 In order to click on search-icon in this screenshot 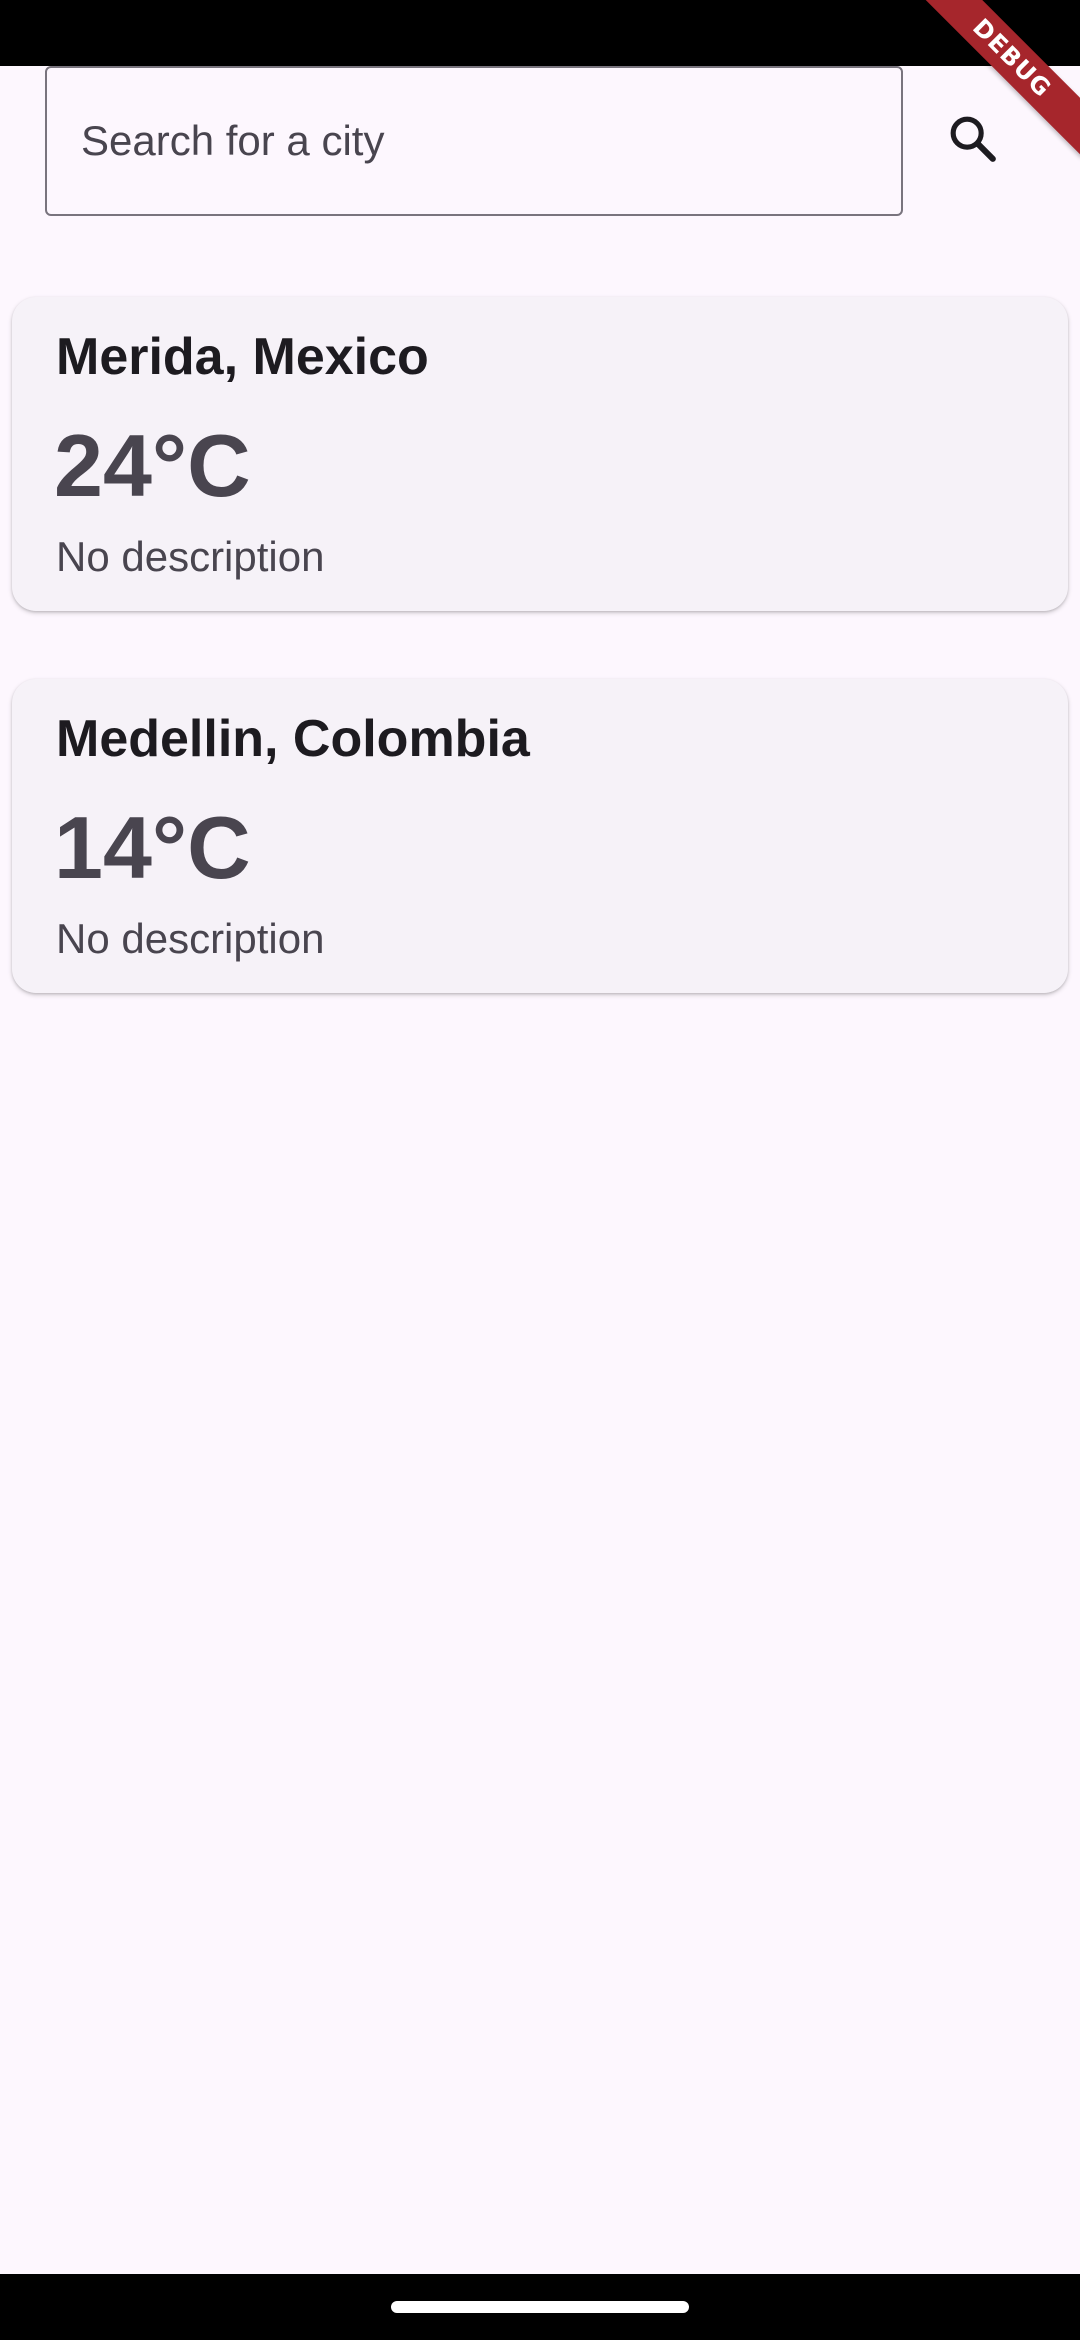, I will do `click(973, 141)`.